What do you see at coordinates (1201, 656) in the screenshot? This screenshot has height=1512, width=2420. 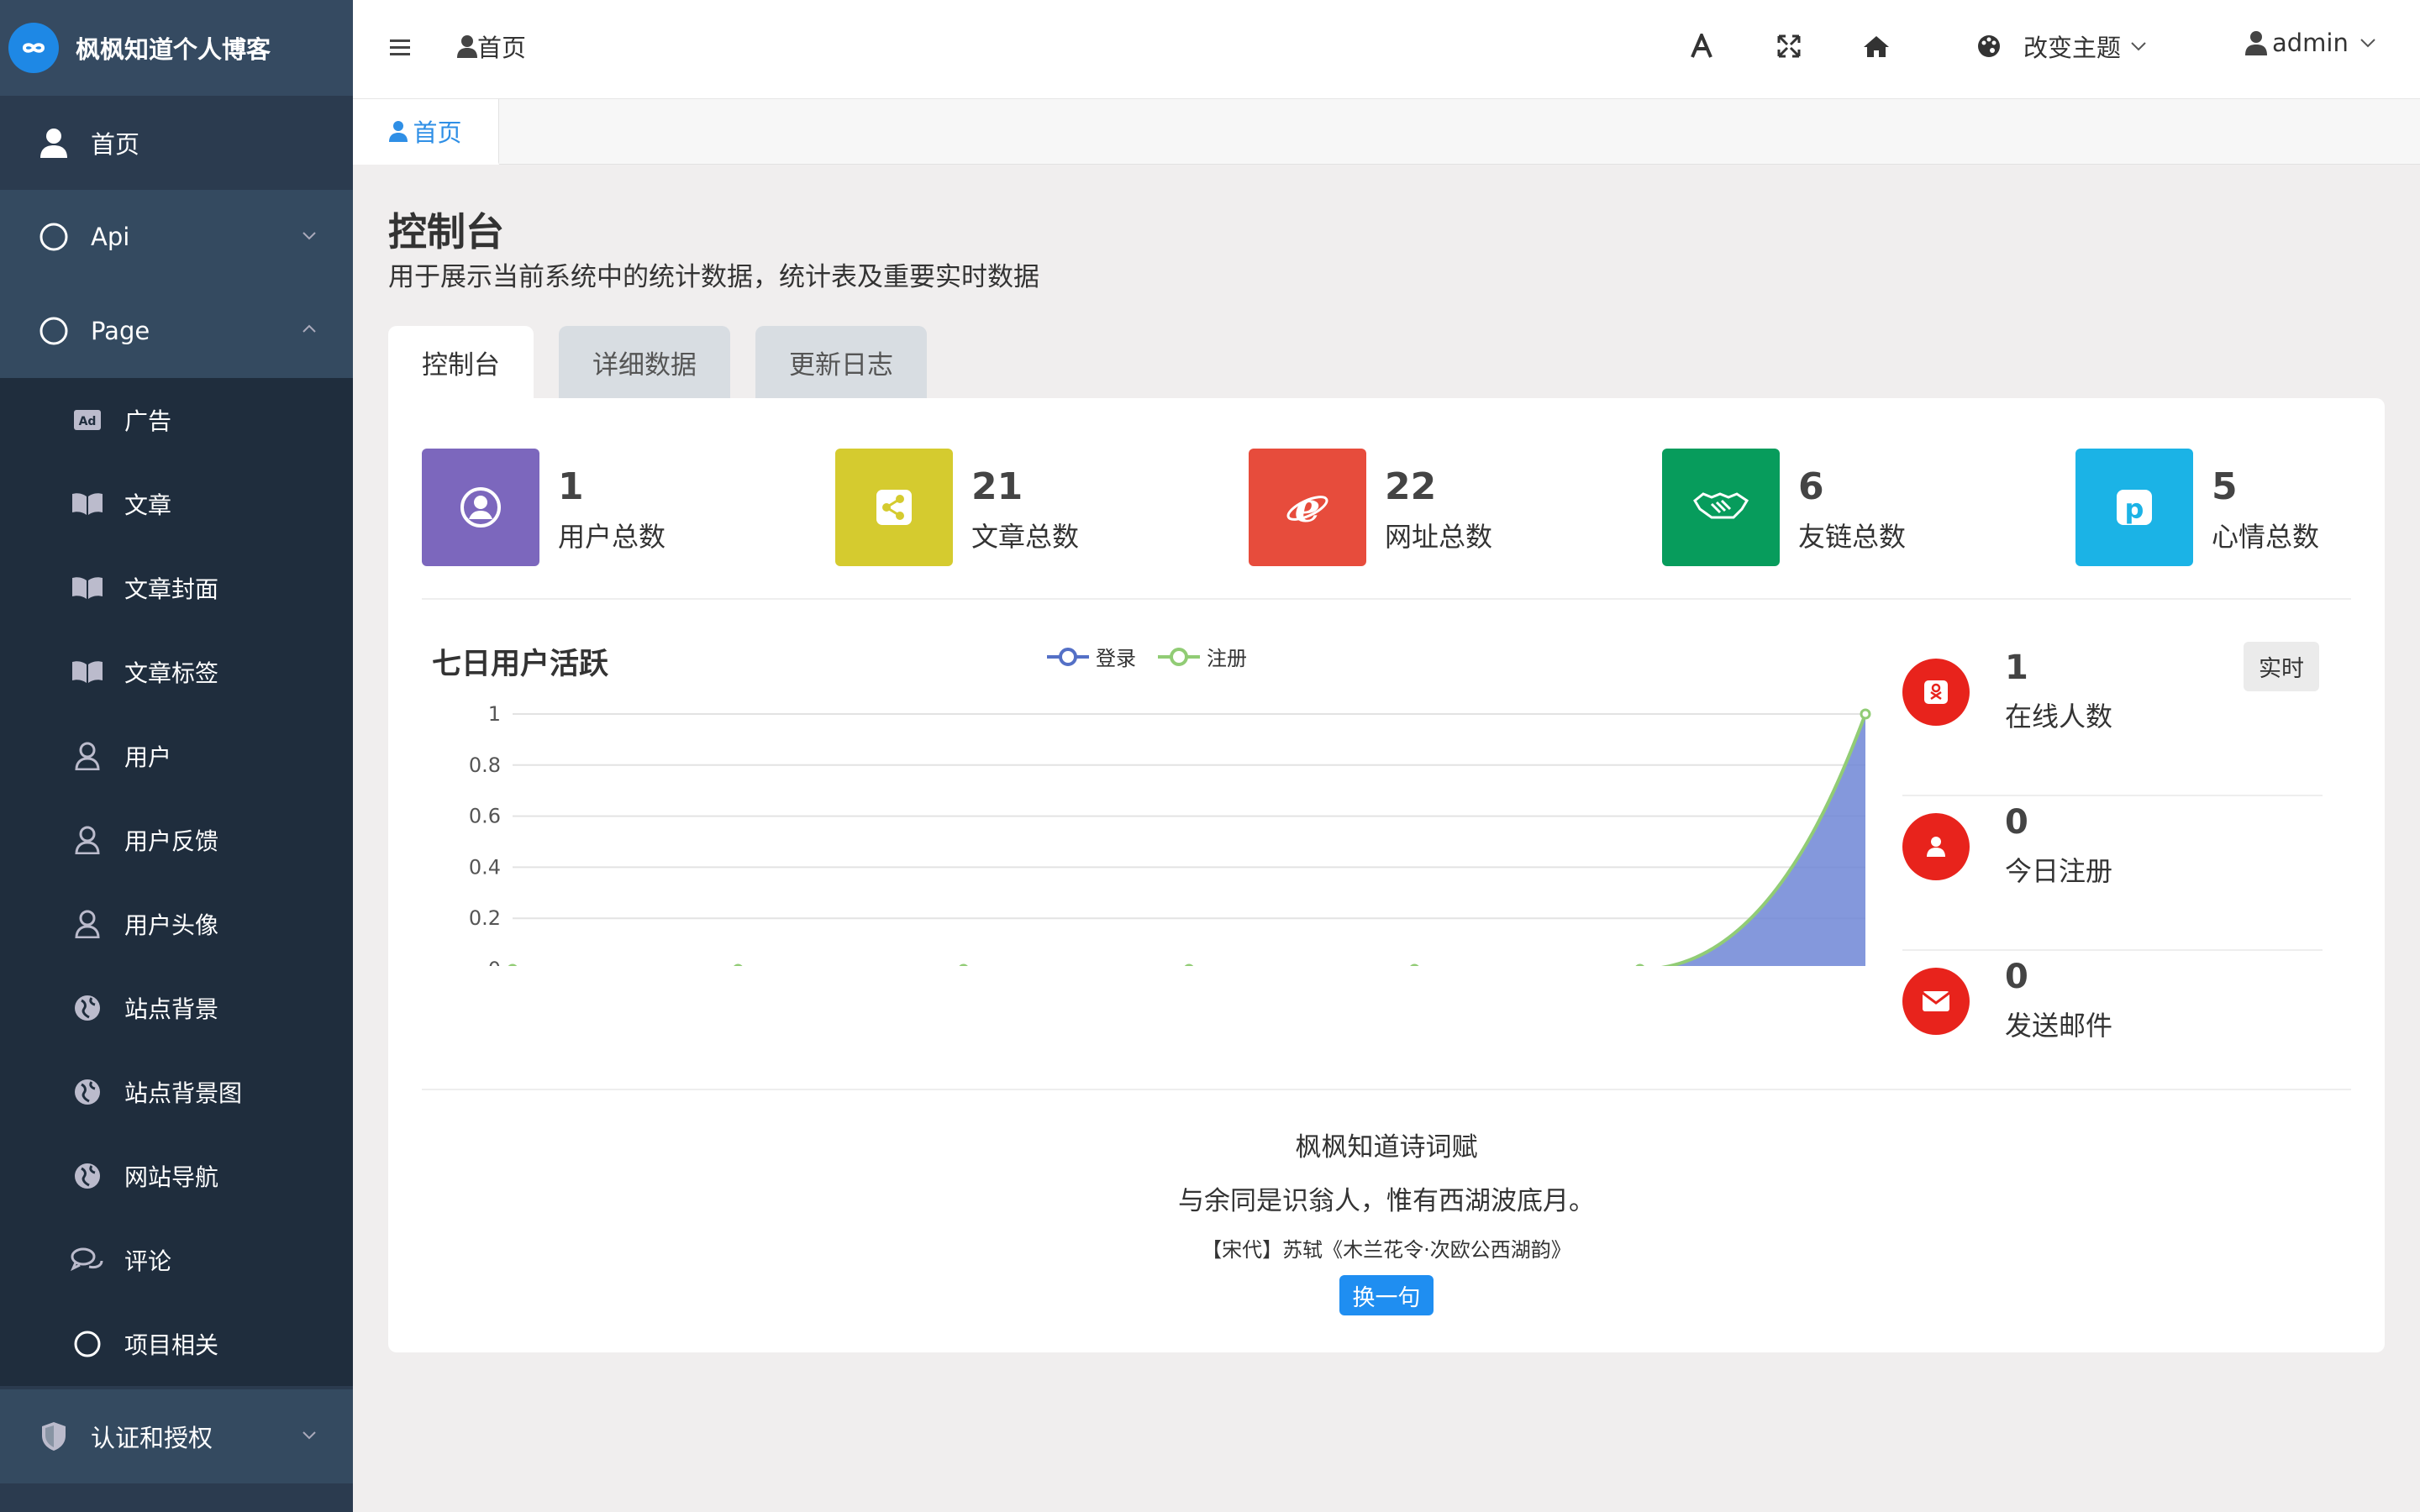 I see `legend-item-register: 注册` at bounding box center [1201, 656].